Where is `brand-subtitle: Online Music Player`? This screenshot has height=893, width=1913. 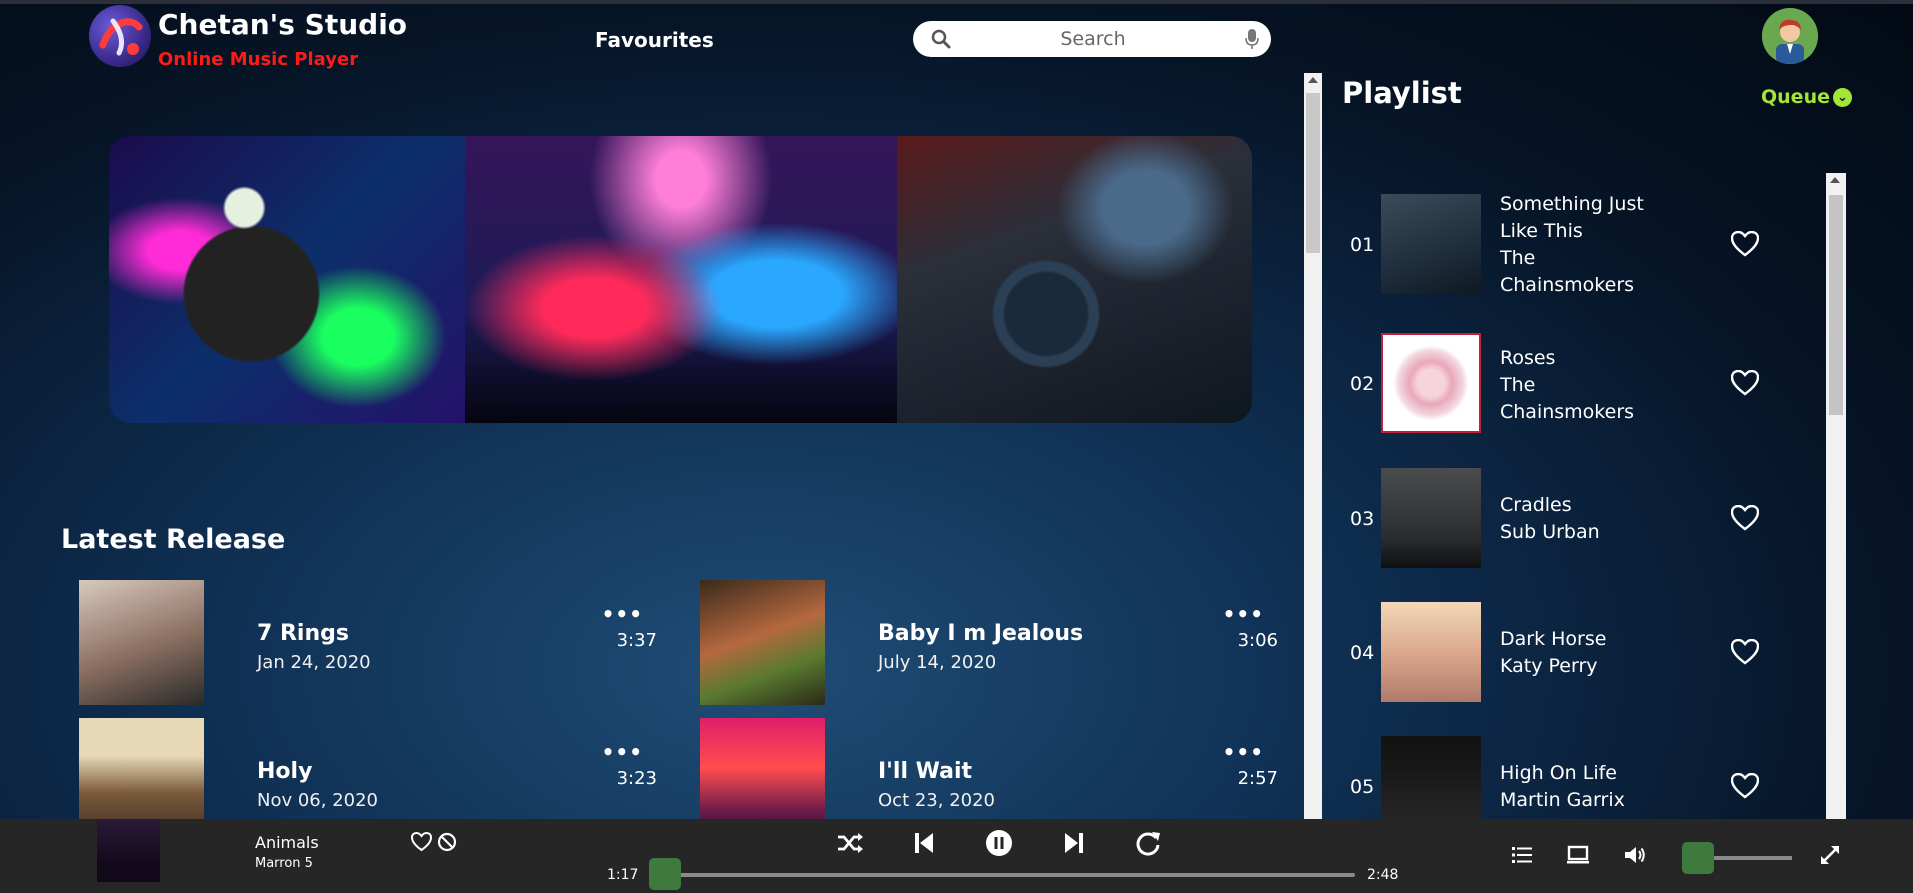 brand-subtitle: Online Music Player is located at coordinates (258, 59).